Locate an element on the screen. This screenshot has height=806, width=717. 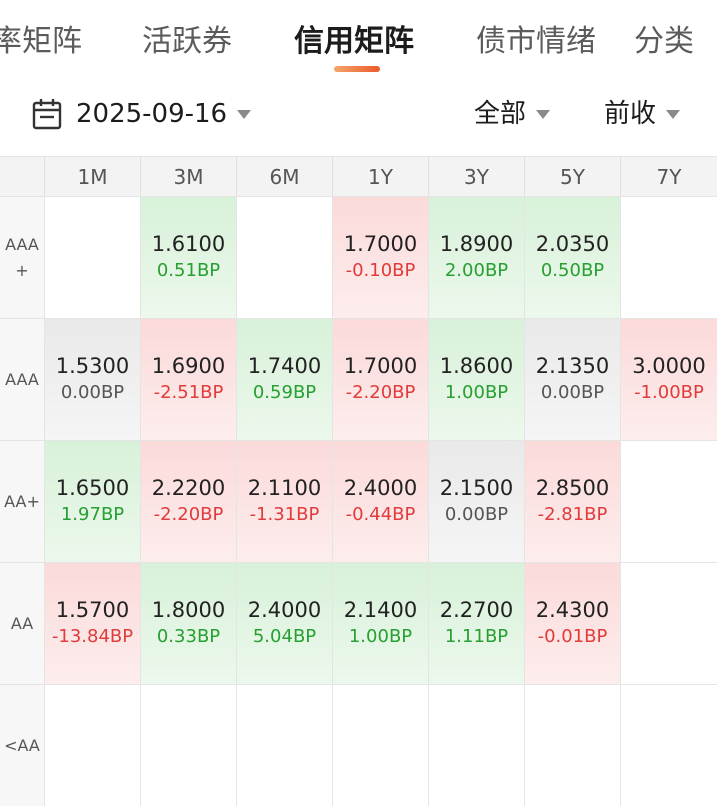
matrix-cell: 1.7000 -2.20BP is located at coordinates (380, 379).